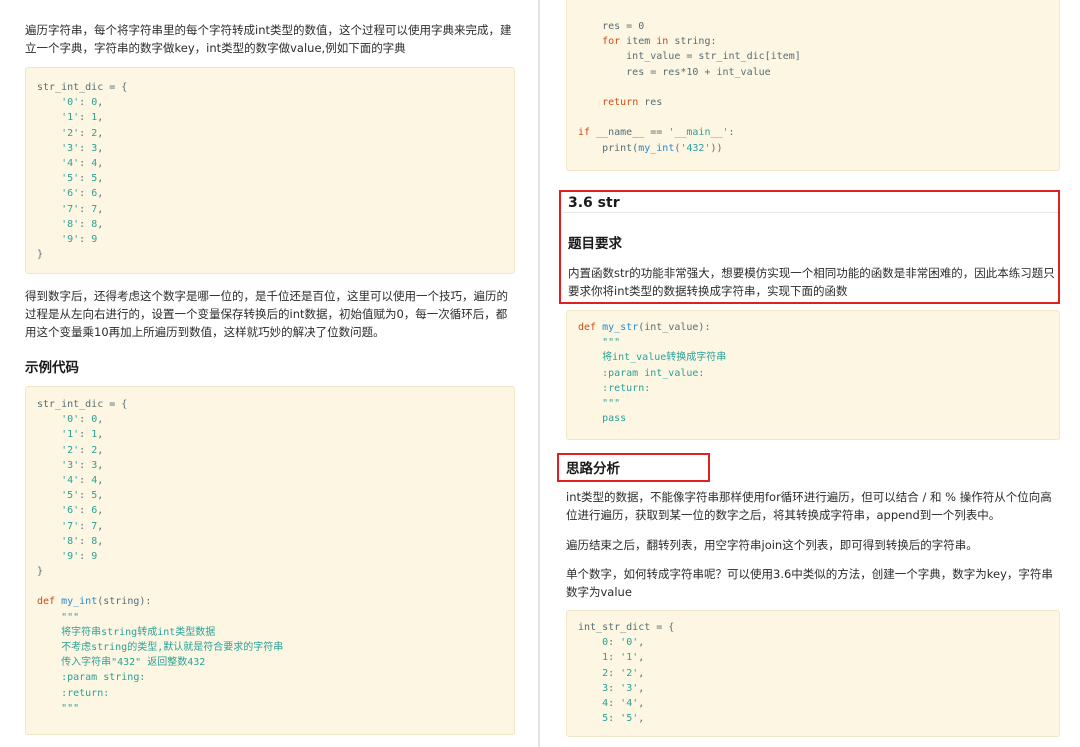  Describe the element at coordinates (652, 358) in the screenshot. I see `code-line: 将int_value转换成字符串` at that location.